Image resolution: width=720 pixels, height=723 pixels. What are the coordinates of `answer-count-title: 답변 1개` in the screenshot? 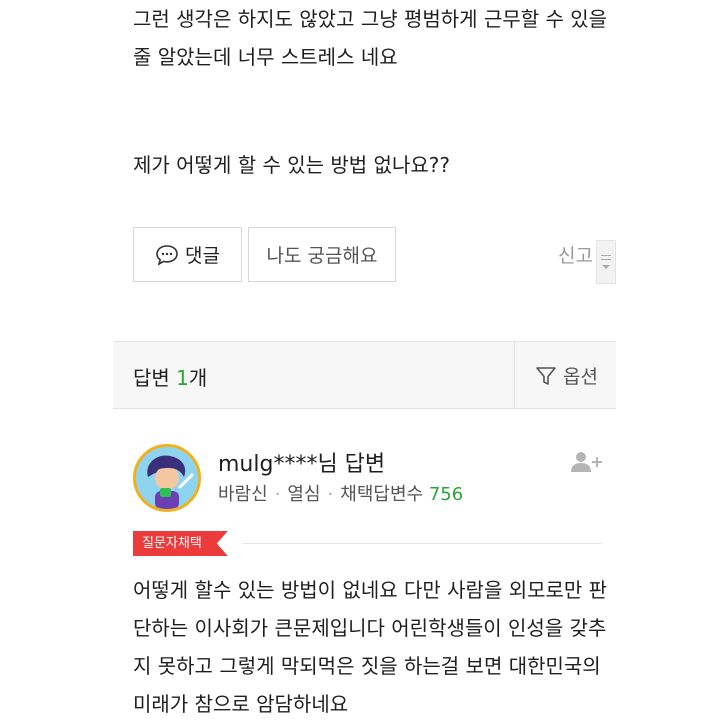 It's located at (170, 376).